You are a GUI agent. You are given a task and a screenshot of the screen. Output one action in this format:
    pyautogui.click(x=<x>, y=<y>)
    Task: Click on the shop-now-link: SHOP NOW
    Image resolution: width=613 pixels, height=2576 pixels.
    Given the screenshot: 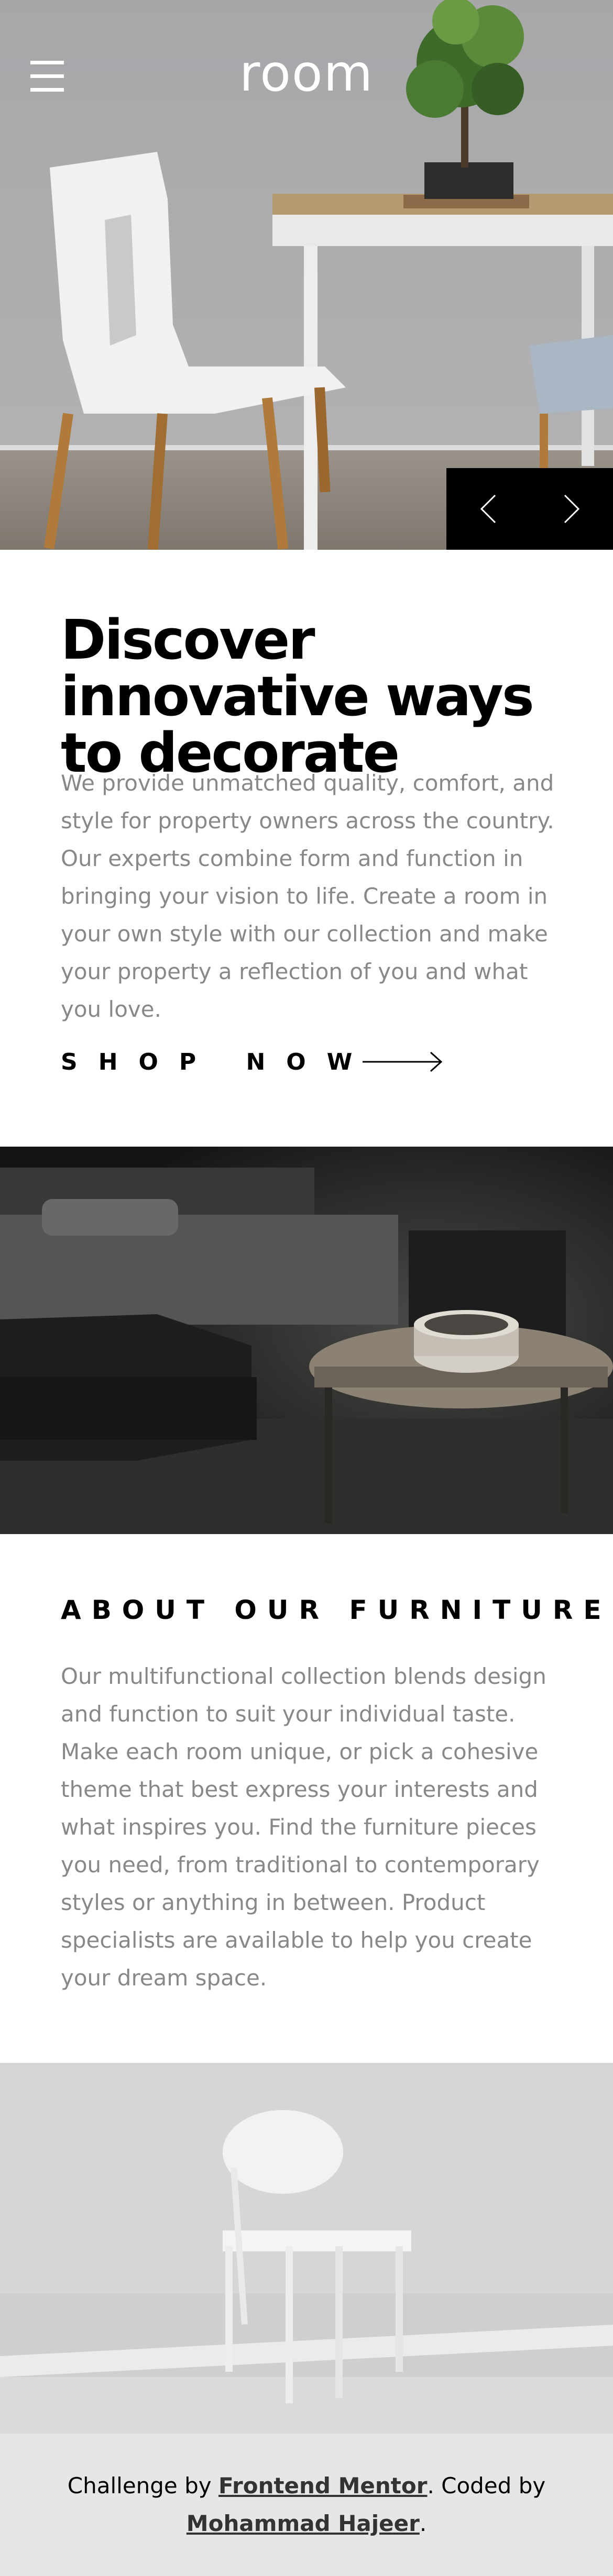 What is the action you would take?
    pyautogui.click(x=254, y=1062)
    